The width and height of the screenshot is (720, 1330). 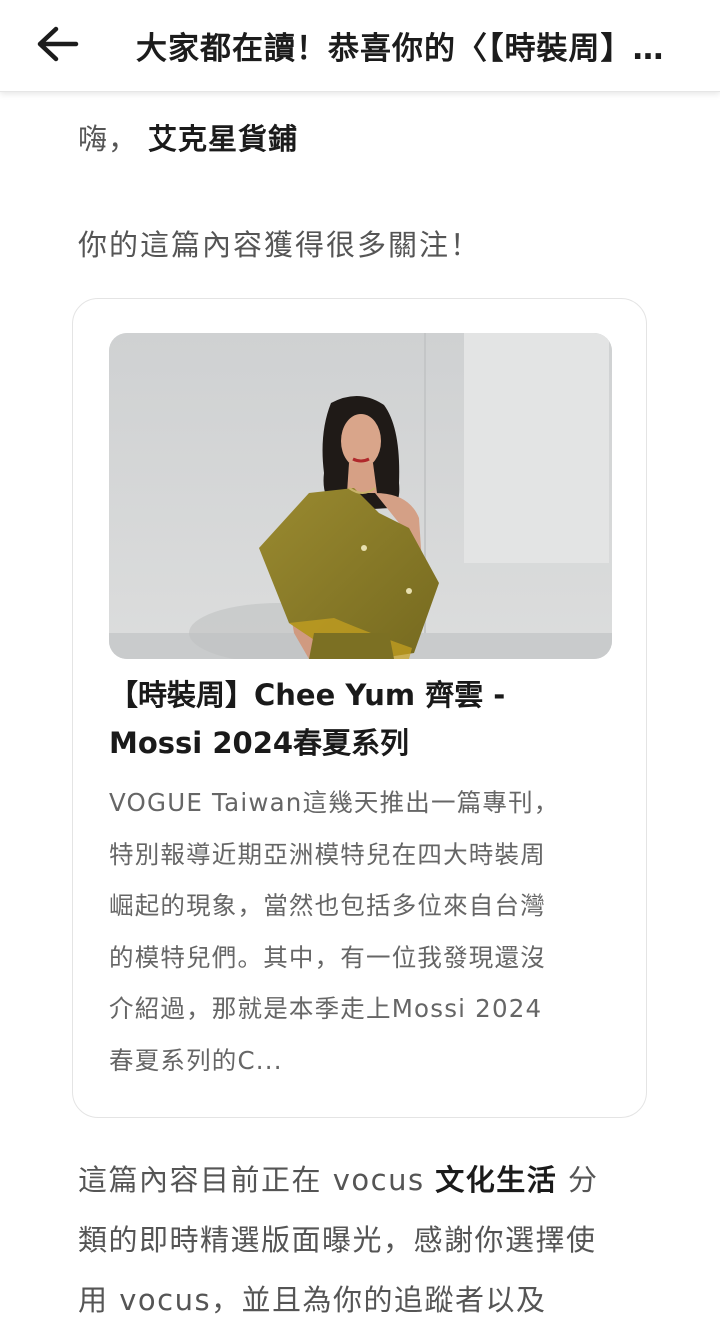 What do you see at coordinates (327, 854) in the screenshot?
I see `excerpt-line: 特別報導近期亞洲模特兒在四大時裝周` at bounding box center [327, 854].